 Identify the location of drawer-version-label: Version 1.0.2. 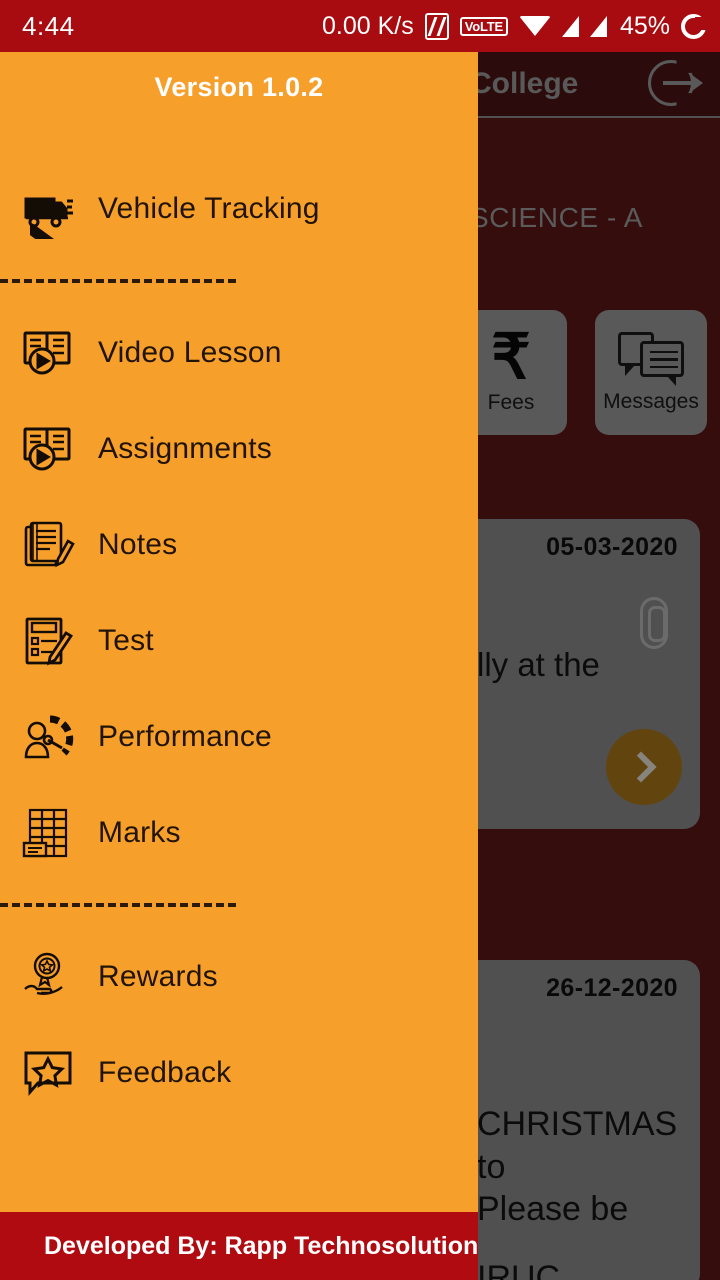
(239, 87).